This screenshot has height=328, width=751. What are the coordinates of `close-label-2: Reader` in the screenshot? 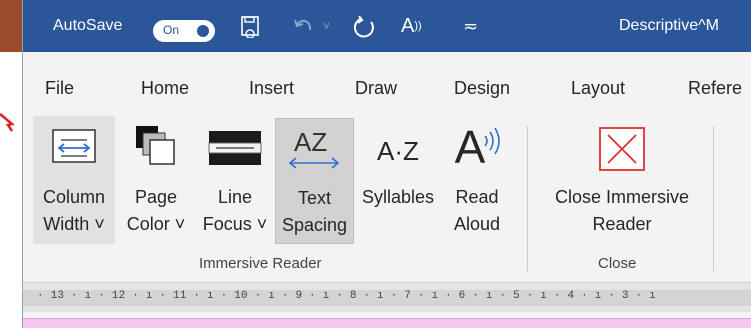 It's located at (622, 224).